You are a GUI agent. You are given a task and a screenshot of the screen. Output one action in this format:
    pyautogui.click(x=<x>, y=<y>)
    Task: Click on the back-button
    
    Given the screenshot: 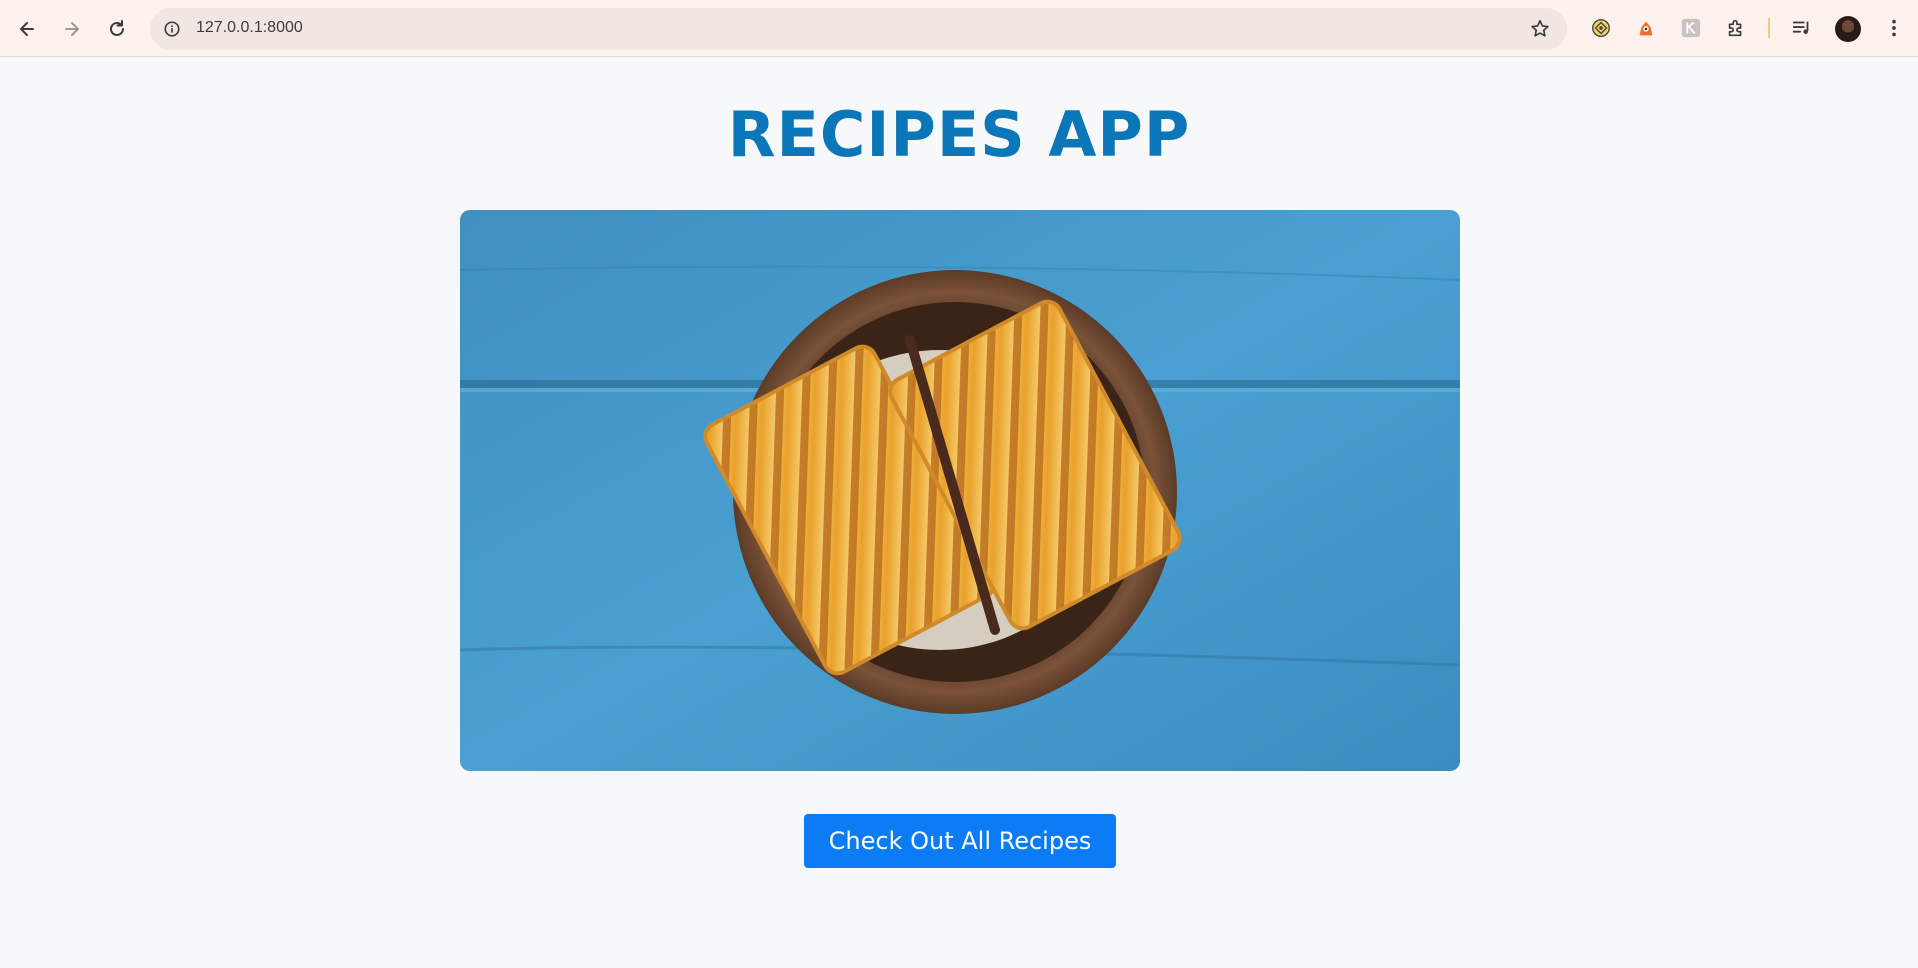 What is the action you would take?
    pyautogui.click(x=27, y=29)
    